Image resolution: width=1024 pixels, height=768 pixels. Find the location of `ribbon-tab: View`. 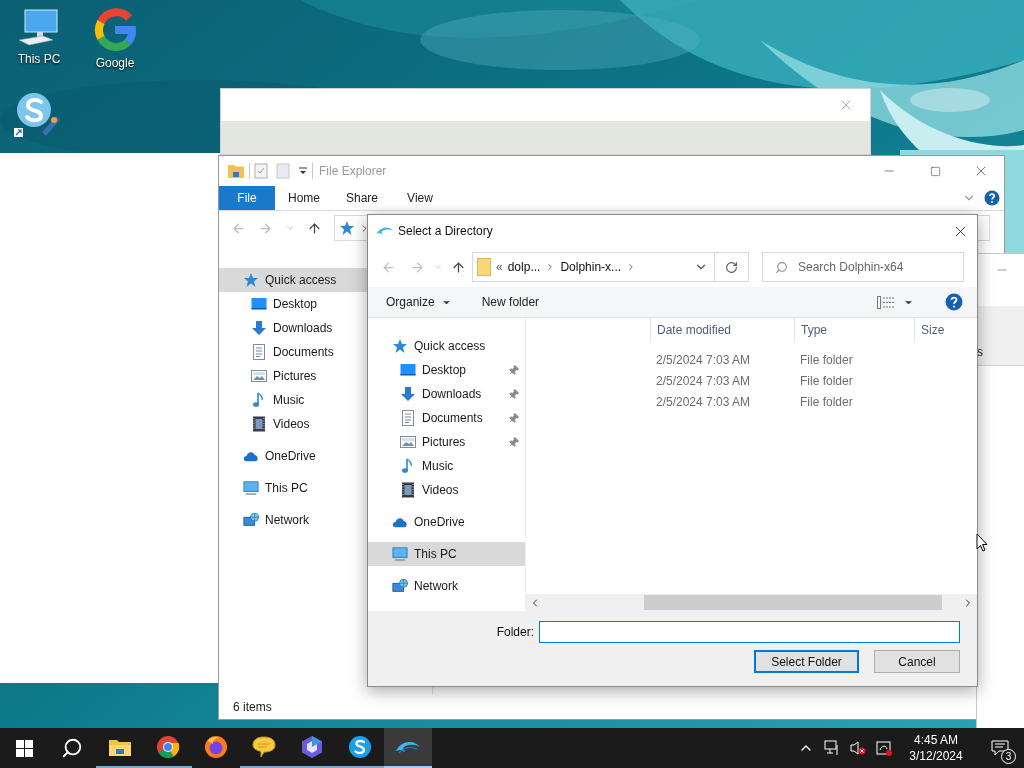

ribbon-tab: View is located at coordinates (420, 198).